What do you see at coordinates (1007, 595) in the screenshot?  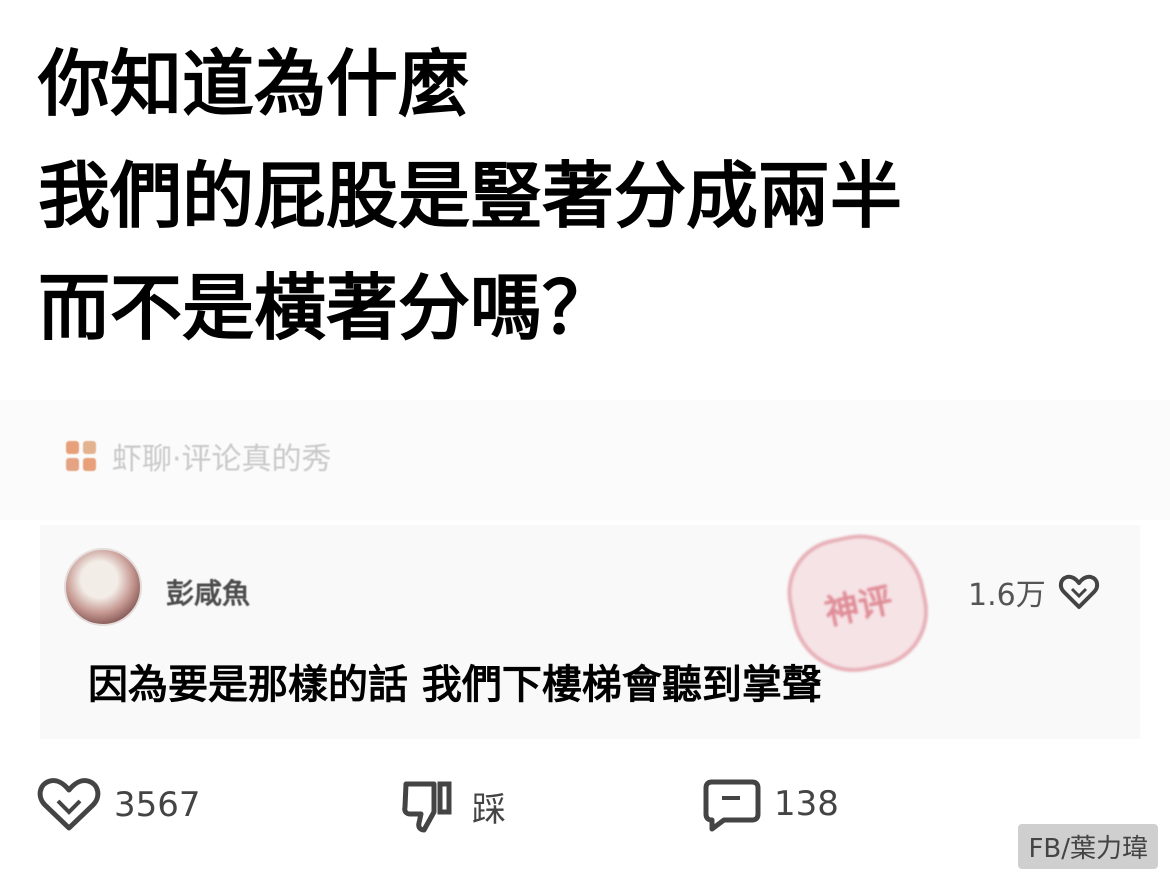 I see `comment-like-count: 1.6万` at bounding box center [1007, 595].